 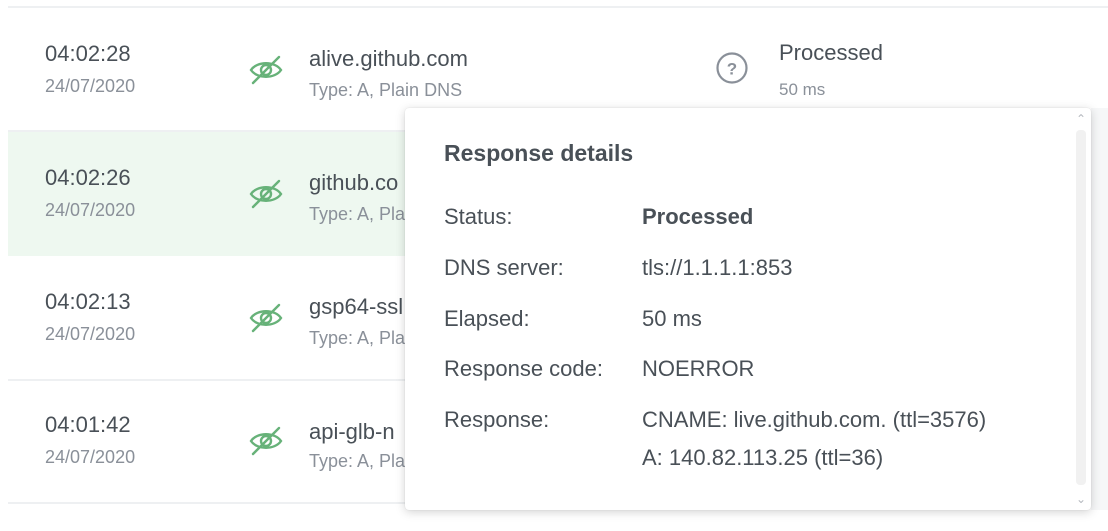 I want to click on row-domain: github.co, so click(x=353, y=183).